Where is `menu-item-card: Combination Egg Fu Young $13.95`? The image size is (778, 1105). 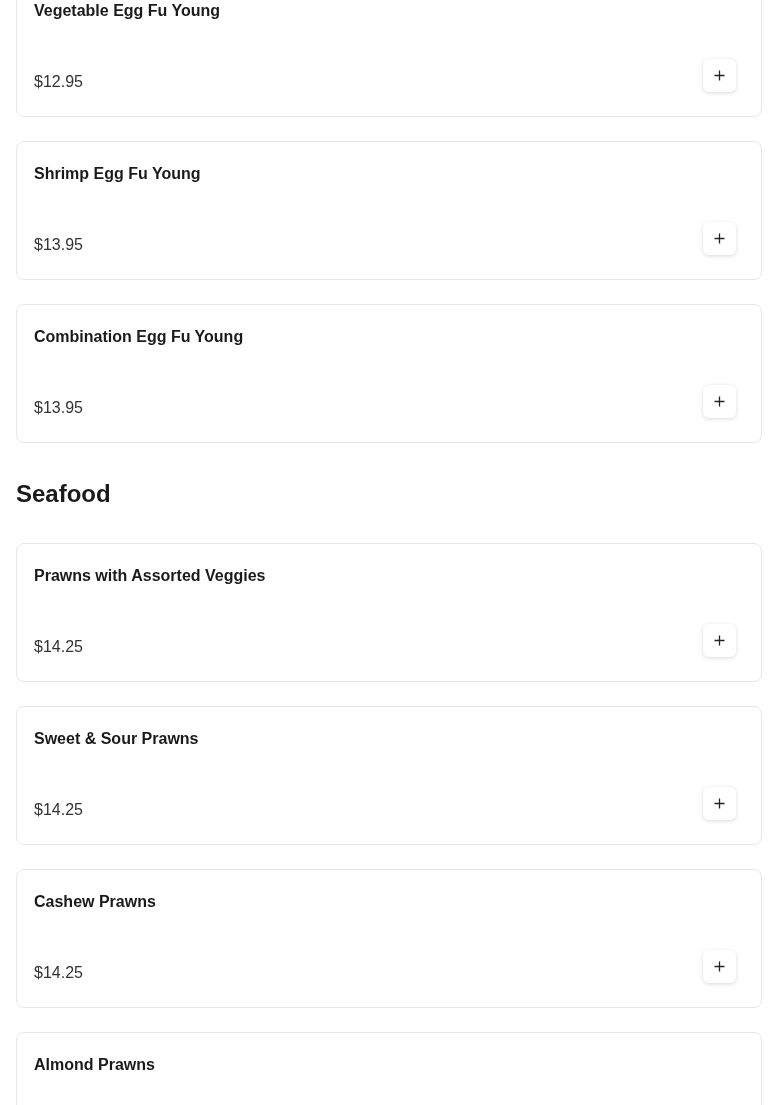 menu-item-card: Combination Egg Fu Young $13.95 is located at coordinates (389, 373).